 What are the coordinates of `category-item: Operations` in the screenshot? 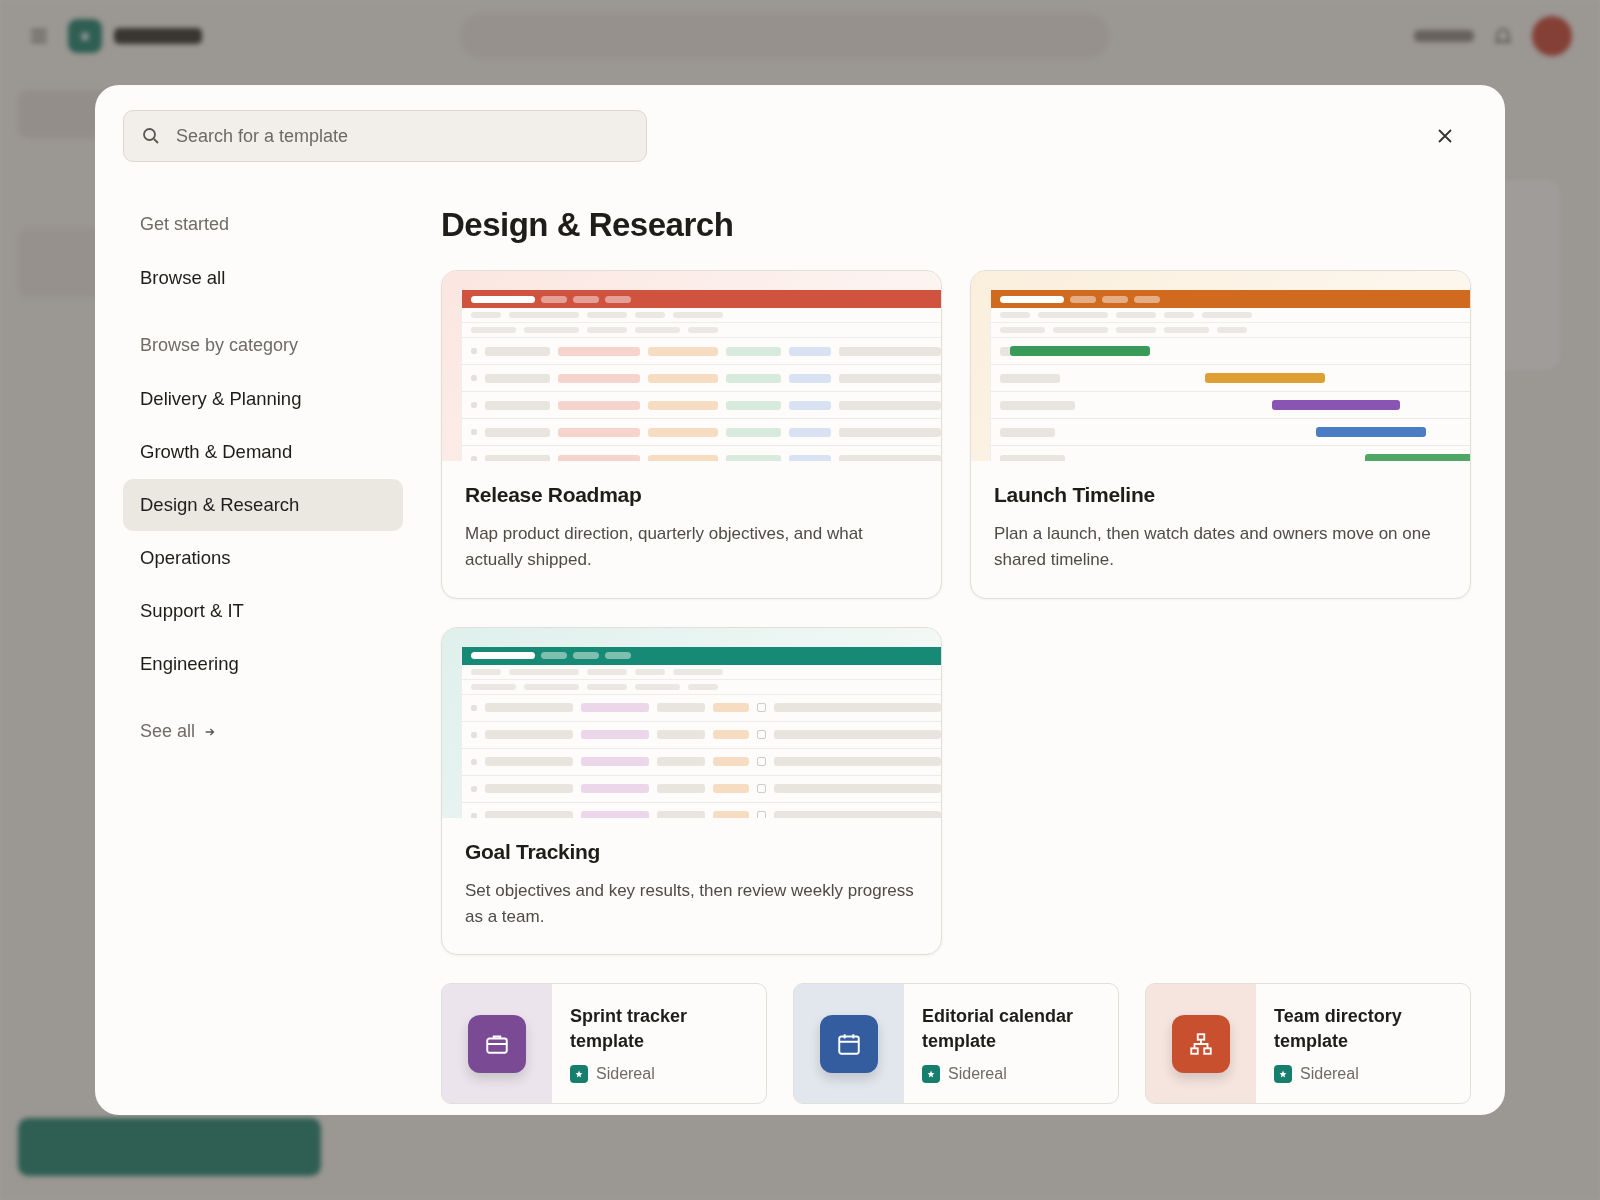 It's located at (263, 558).